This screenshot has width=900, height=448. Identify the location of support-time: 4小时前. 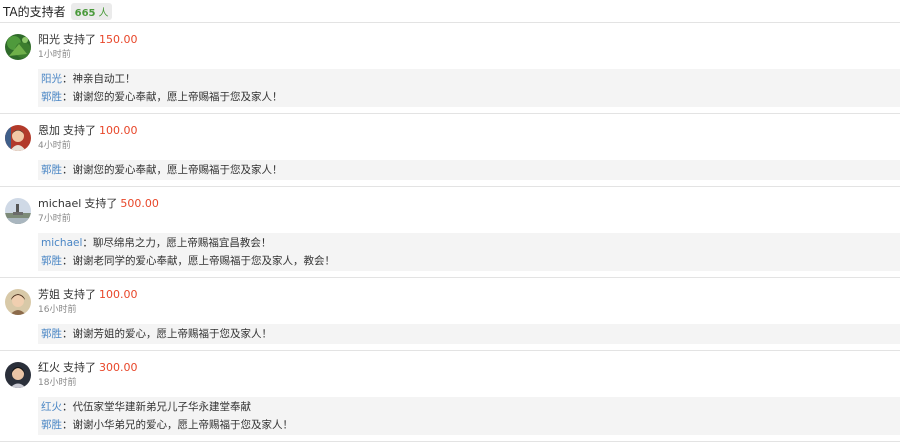
(54, 146).